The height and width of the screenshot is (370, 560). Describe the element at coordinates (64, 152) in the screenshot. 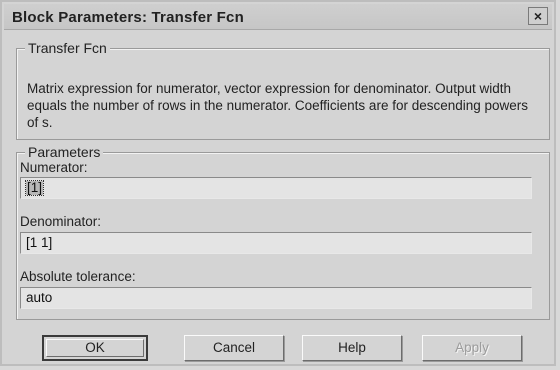

I see `parameters-legend: Parameters` at that location.